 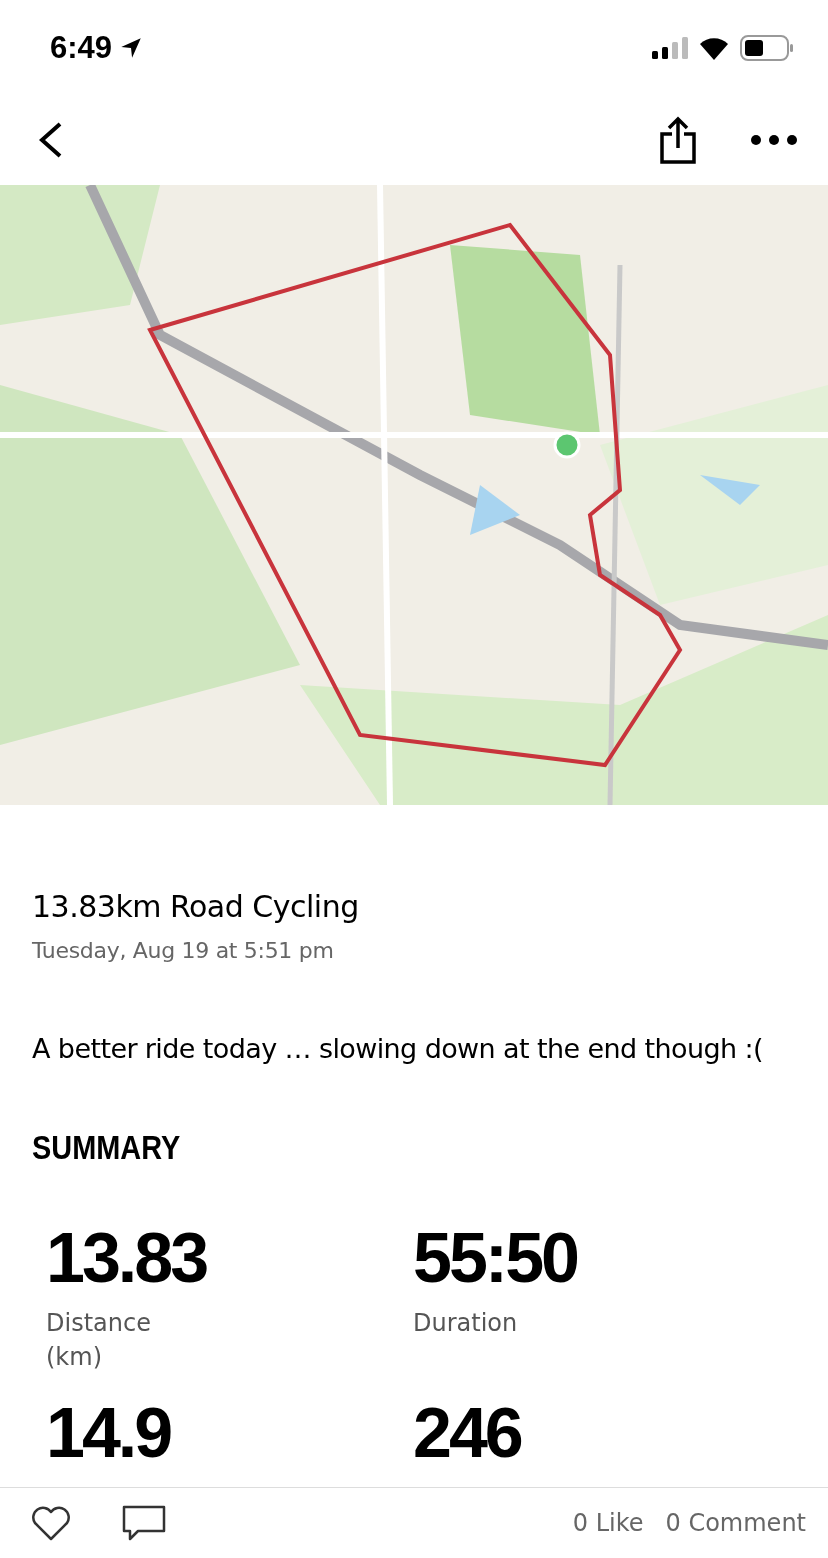 What do you see at coordinates (467, 1433) in the screenshot?
I see `stat-value: 246` at bounding box center [467, 1433].